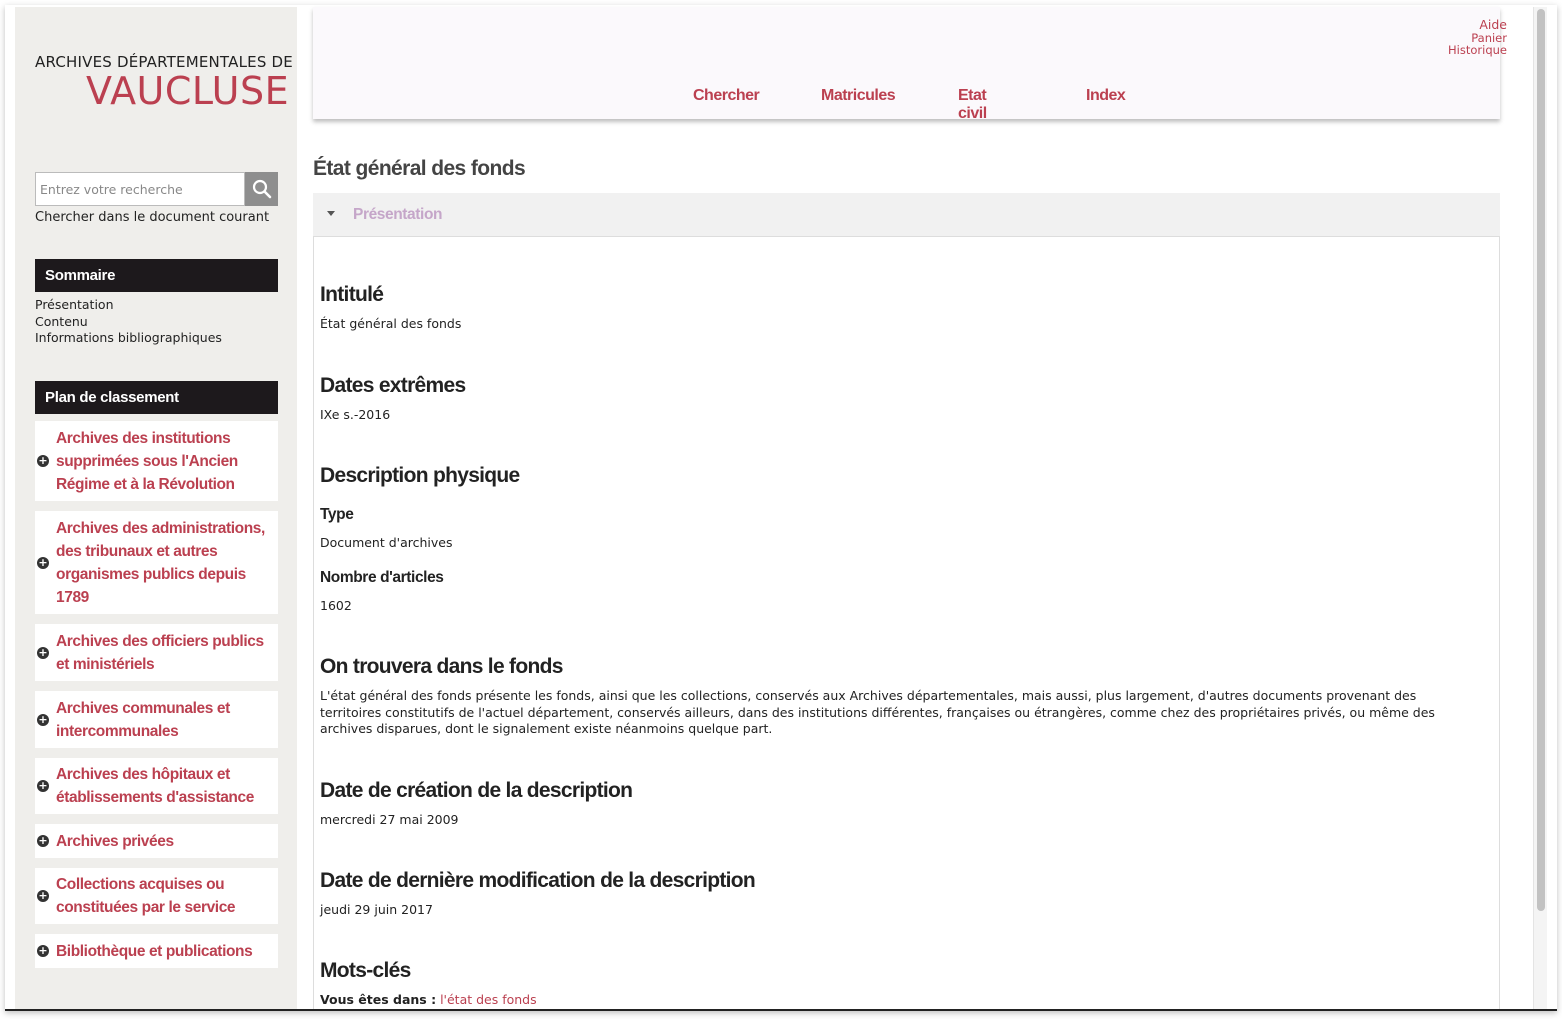 The width and height of the screenshot is (1562, 1019). I want to click on heading-mots-cles: Mots-clés, so click(365, 970).